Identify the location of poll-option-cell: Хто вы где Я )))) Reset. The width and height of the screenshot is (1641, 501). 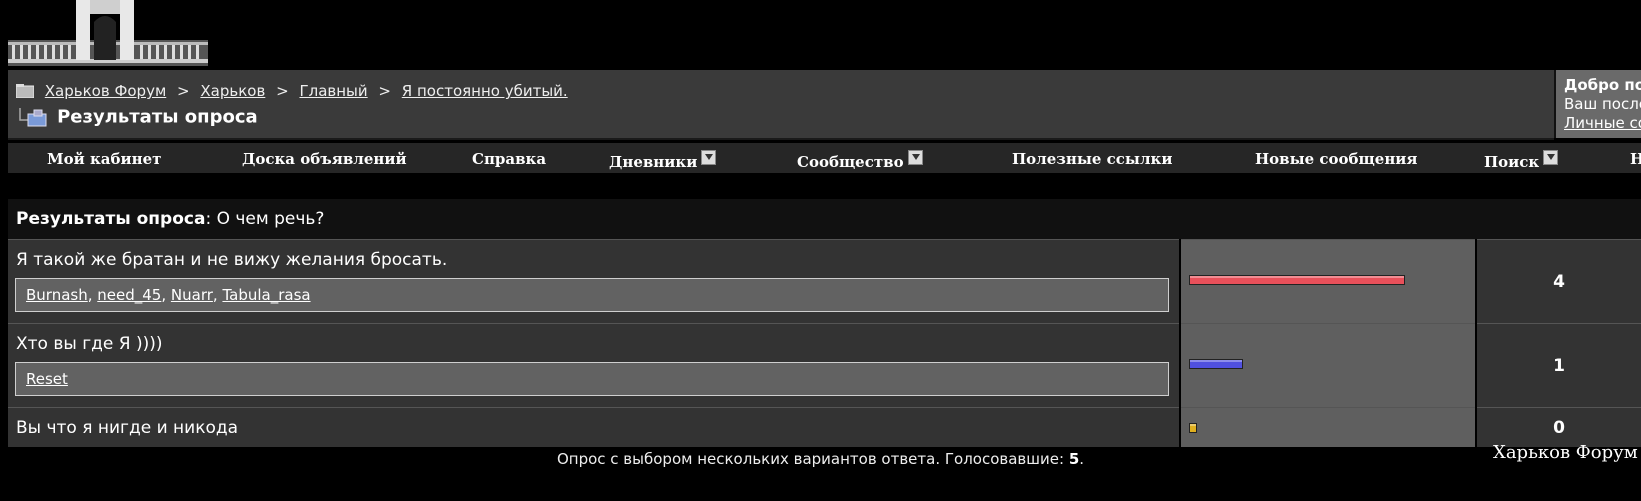
(593, 365).